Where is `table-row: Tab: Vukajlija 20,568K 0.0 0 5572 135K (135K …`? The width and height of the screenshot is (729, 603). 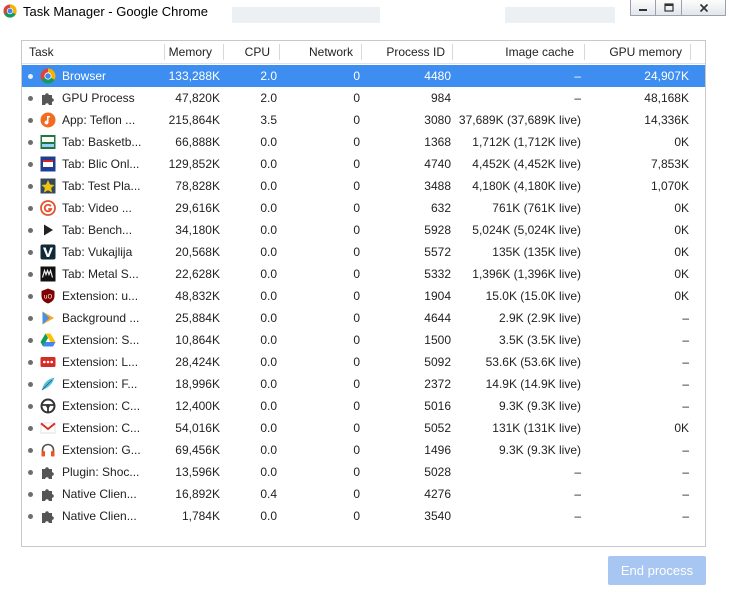 table-row: Tab: Vukajlija 20,568K 0.0 0 5572 135K (135K … is located at coordinates (363, 252).